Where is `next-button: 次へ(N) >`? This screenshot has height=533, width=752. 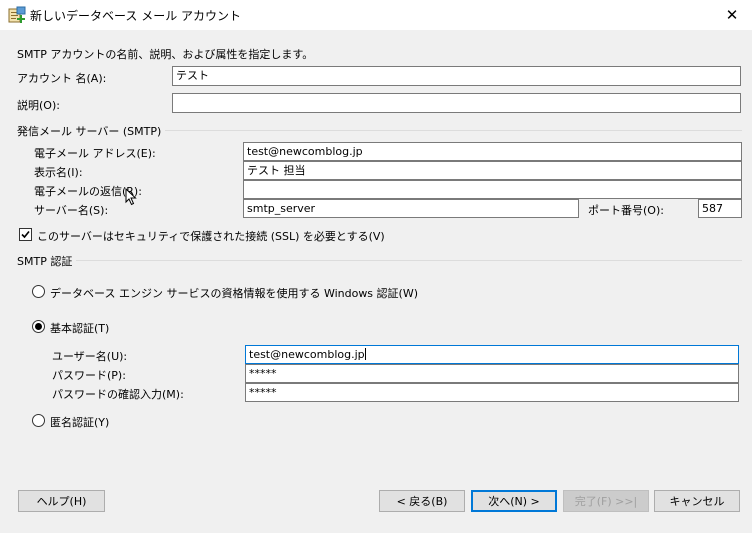
next-button: 次へ(N) > is located at coordinates (514, 501).